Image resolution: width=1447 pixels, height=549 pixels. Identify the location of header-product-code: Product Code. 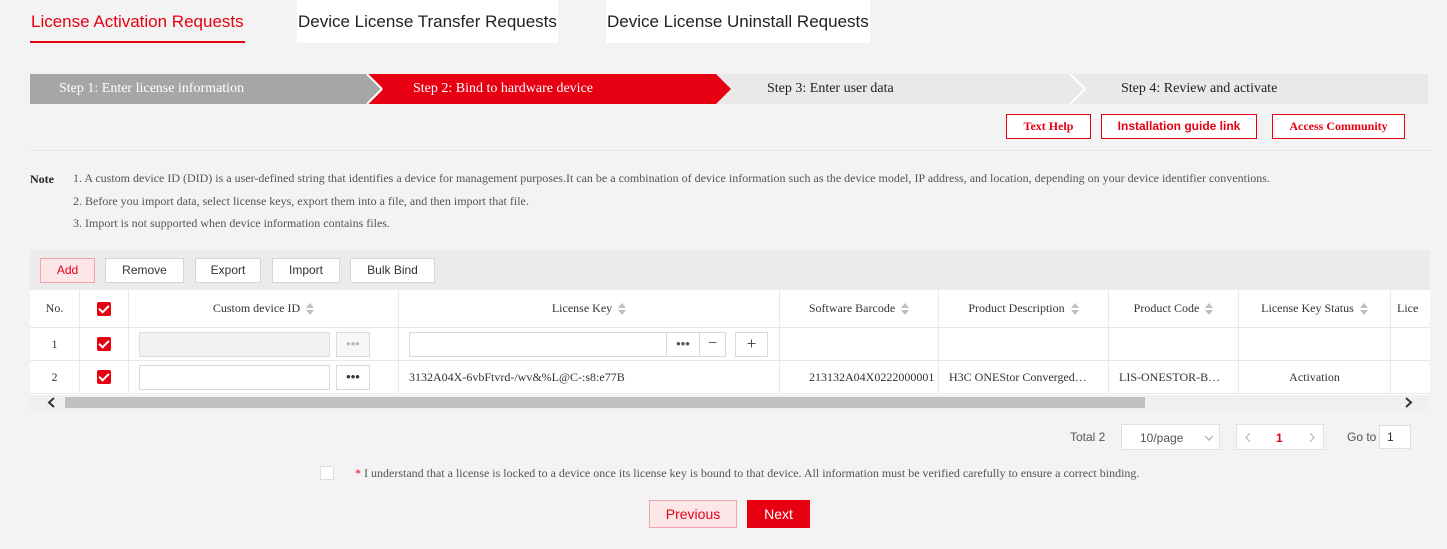
(1174, 309).